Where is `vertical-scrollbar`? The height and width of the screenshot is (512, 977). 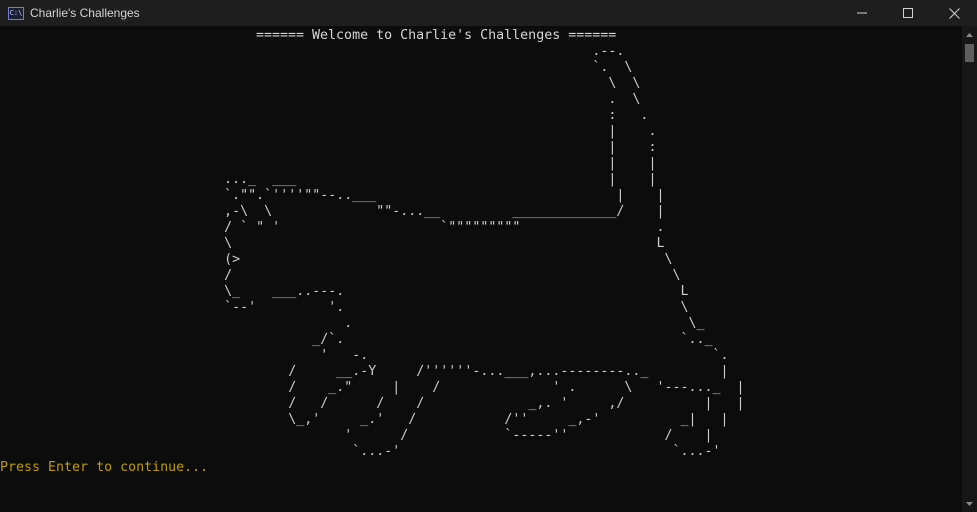
vertical-scrollbar is located at coordinates (969, 269).